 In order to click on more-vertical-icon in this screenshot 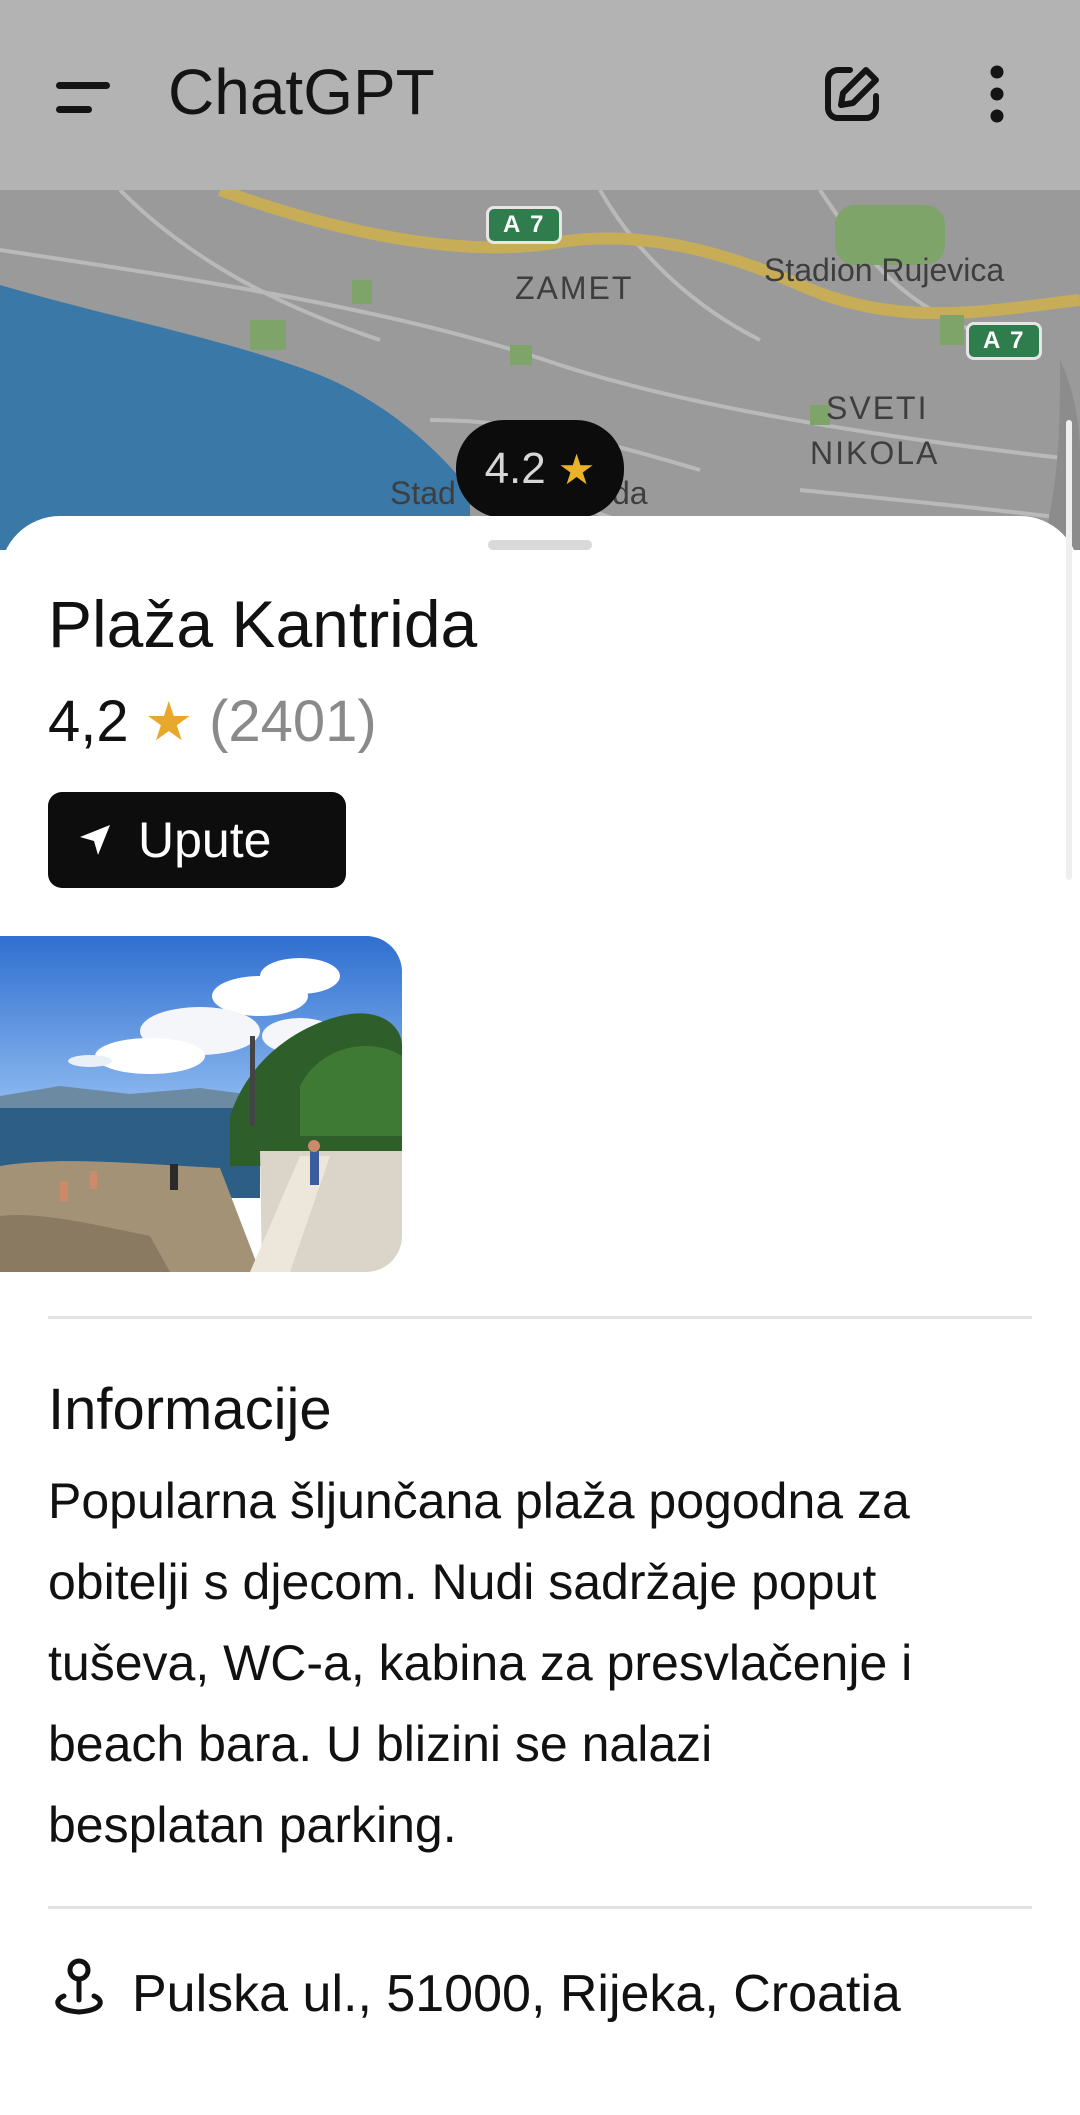, I will do `click(997, 94)`.